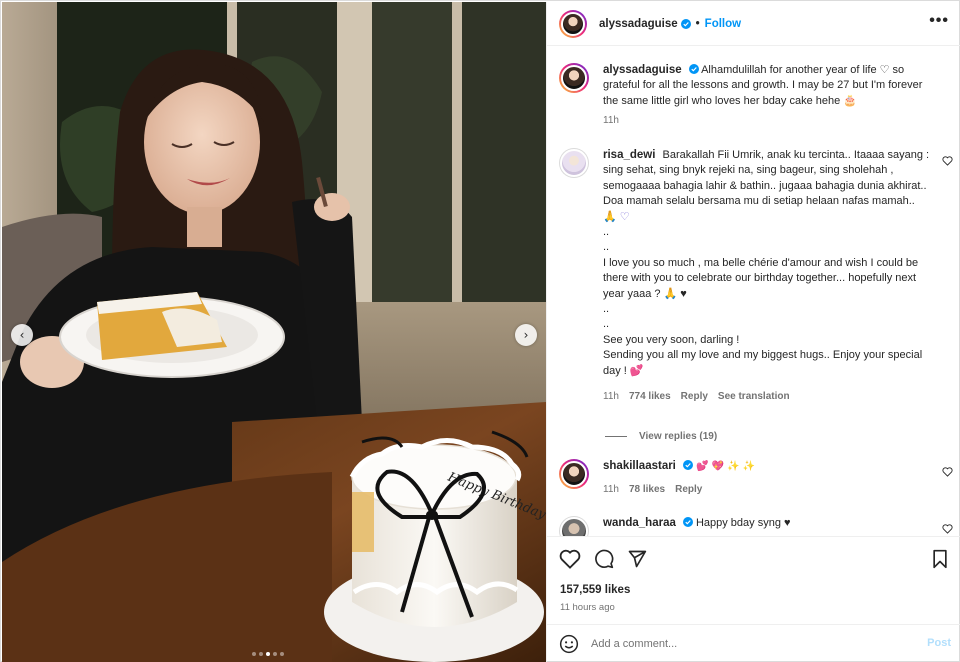 The width and height of the screenshot is (960, 662). Describe the element at coordinates (629, 155) in the screenshot. I see `comment-username: risa_dewi` at that location.